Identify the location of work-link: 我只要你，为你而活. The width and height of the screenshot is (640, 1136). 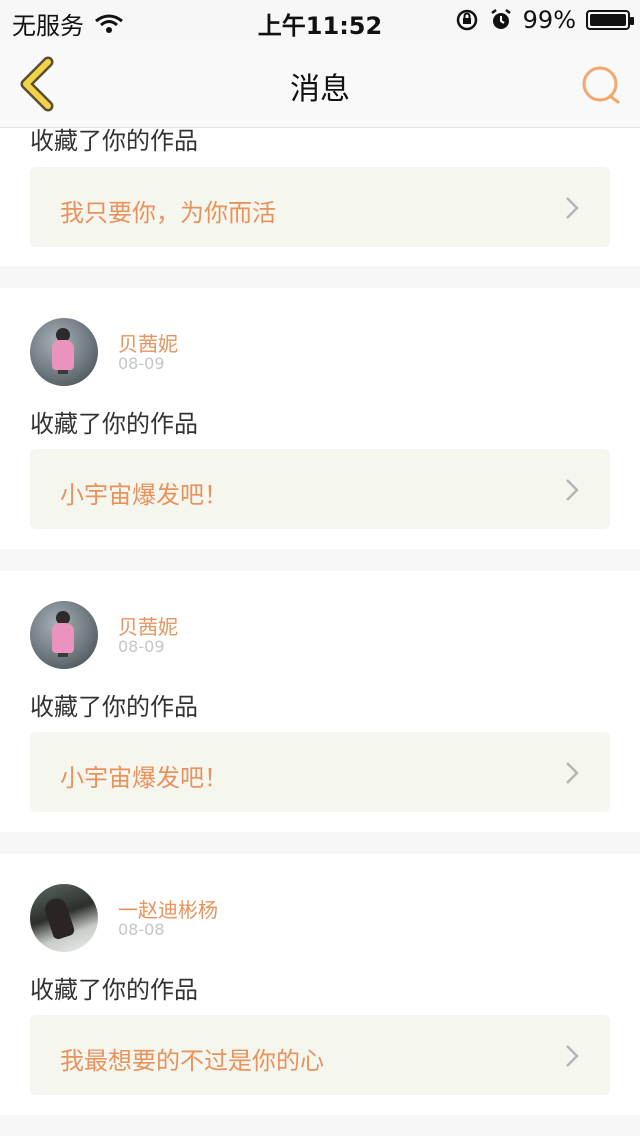
(320, 207).